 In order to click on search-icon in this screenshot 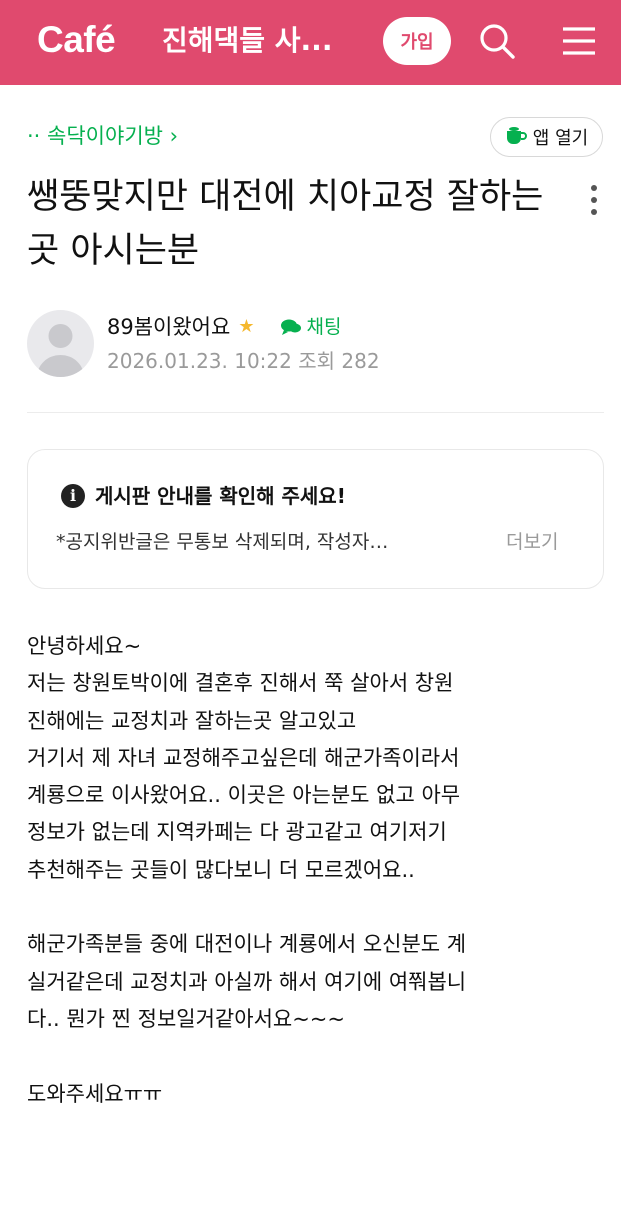, I will do `click(497, 41)`.